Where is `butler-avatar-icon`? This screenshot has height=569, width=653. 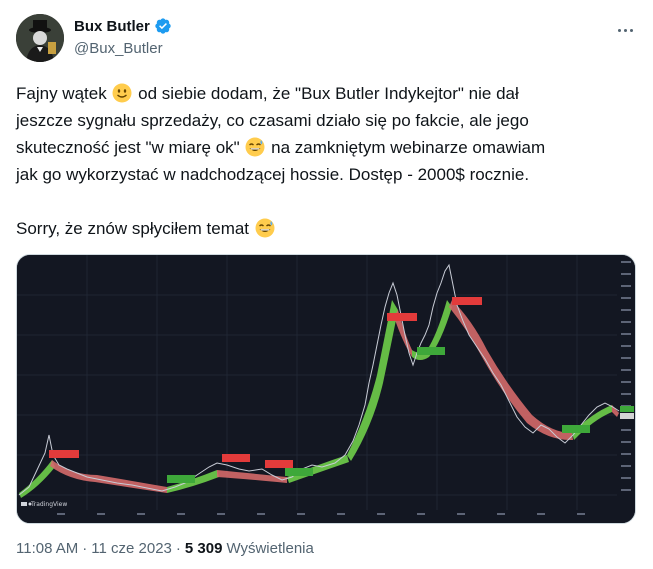
butler-avatar-icon is located at coordinates (40, 38).